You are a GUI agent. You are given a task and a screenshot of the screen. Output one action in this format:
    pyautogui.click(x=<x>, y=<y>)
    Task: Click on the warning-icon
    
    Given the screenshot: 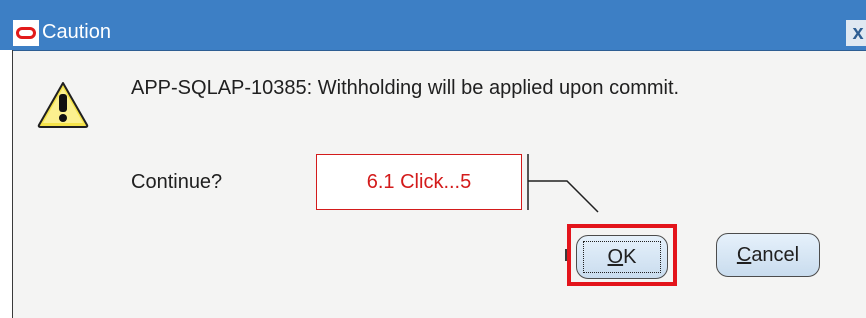 What is the action you would take?
    pyautogui.click(x=63, y=105)
    